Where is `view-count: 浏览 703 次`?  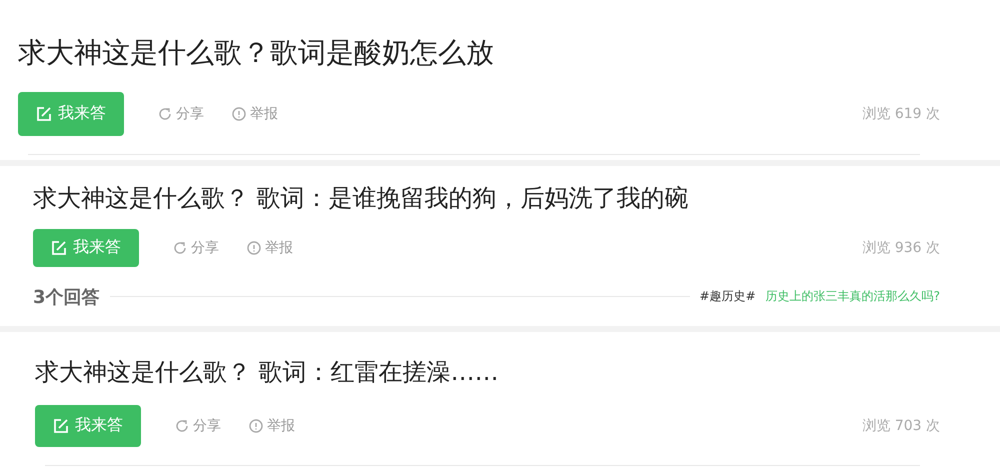
view-count: 浏览 703 次 is located at coordinates (901, 425).